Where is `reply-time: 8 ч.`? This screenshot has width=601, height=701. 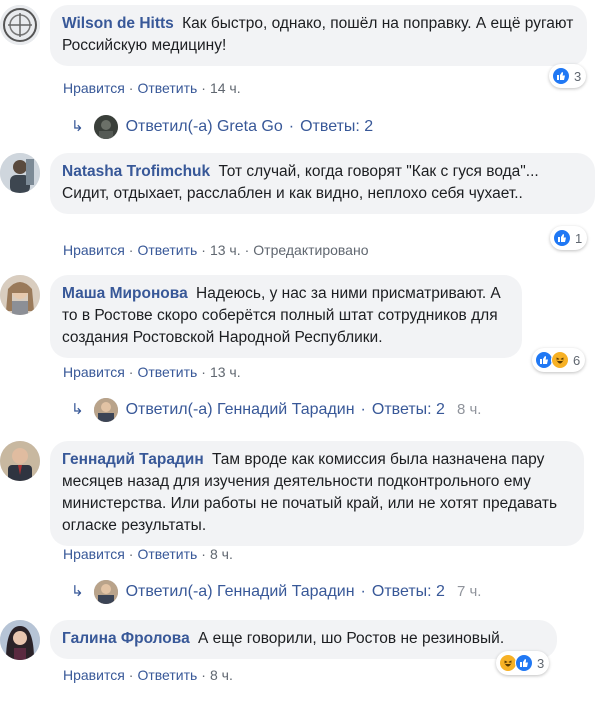
reply-time: 8 ч. is located at coordinates (469, 409).